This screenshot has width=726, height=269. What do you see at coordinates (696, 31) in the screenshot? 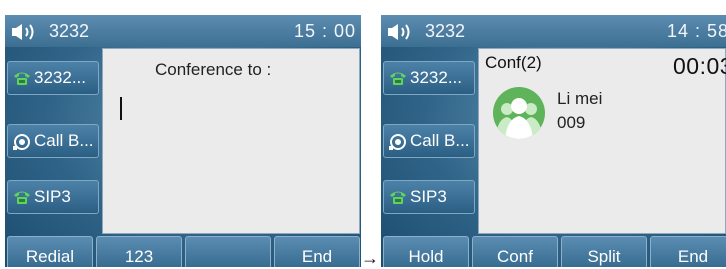
I see `clock: 14 : 58` at bounding box center [696, 31].